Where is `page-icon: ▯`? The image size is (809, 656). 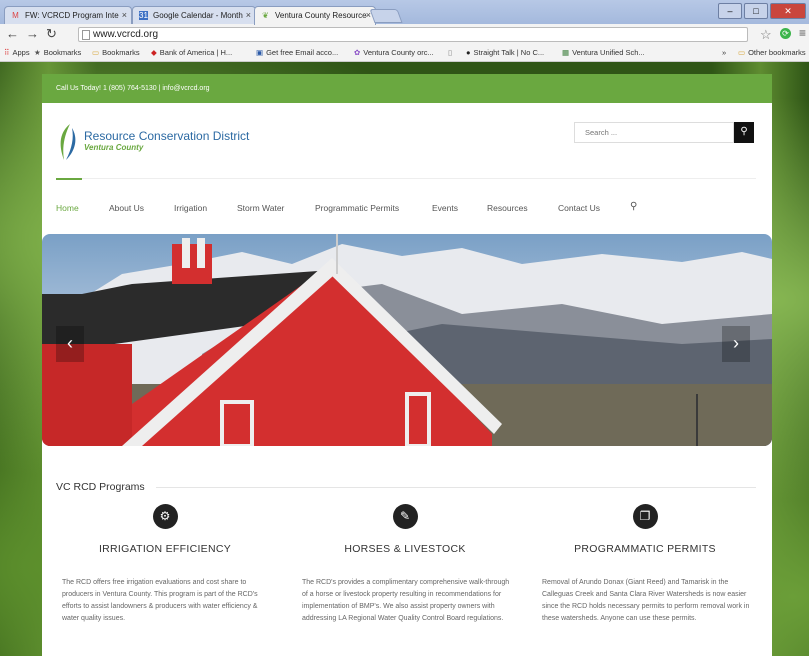 page-icon: ▯ is located at coordinates (450, 52).